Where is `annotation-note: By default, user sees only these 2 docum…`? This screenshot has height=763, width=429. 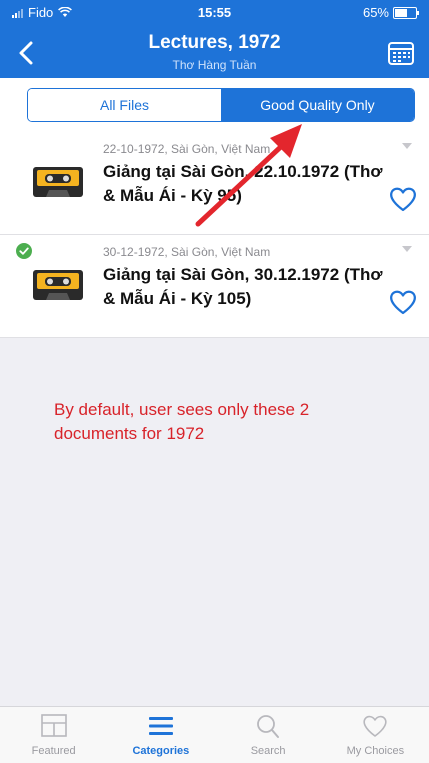
annotation-note: By default, user sees only these 2 docum… is located at coordinates (182, 421).